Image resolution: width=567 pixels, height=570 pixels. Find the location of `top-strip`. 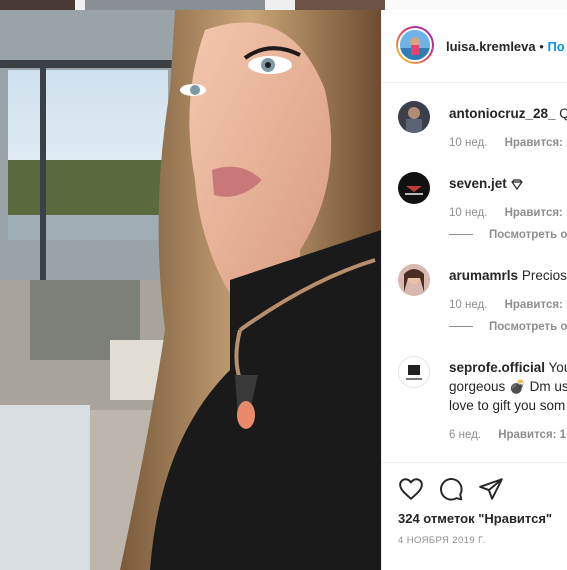

top-strip is located at coordinates (283, 5).